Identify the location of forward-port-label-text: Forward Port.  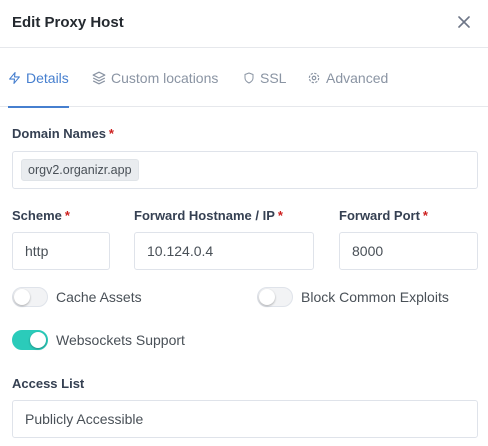
(379, 215).